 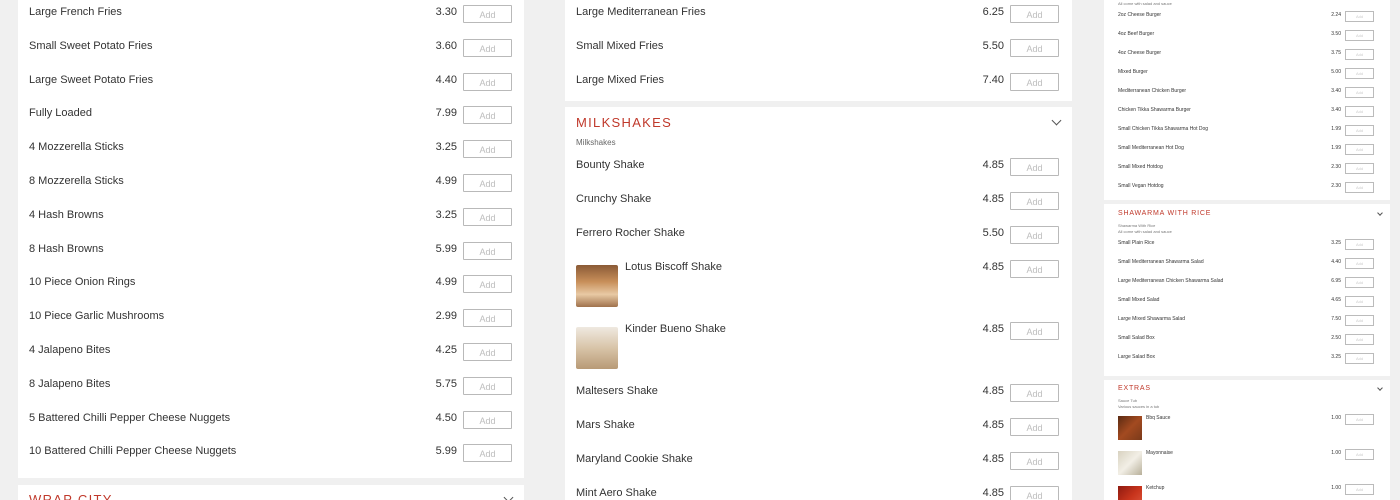 What do you see at coordinates (446, 350) in the screenshot?
I see `item-price: 4.25` at bounding box center [446, 350].